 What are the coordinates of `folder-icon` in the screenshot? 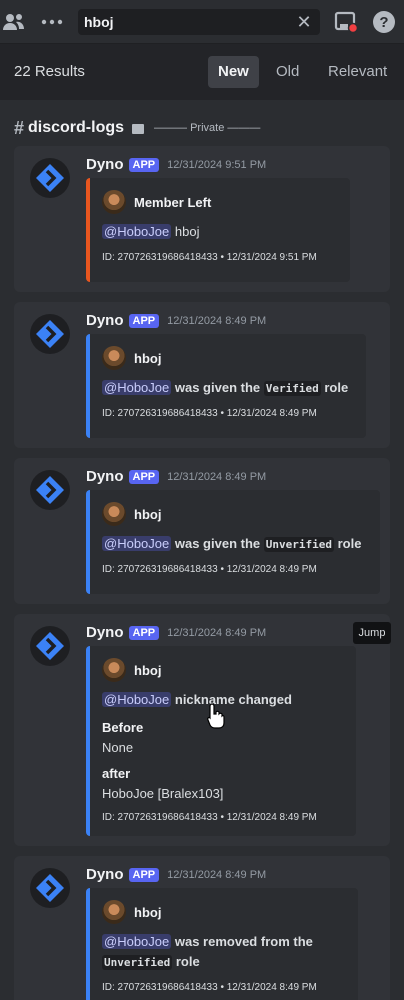 It's located at (138, 129).